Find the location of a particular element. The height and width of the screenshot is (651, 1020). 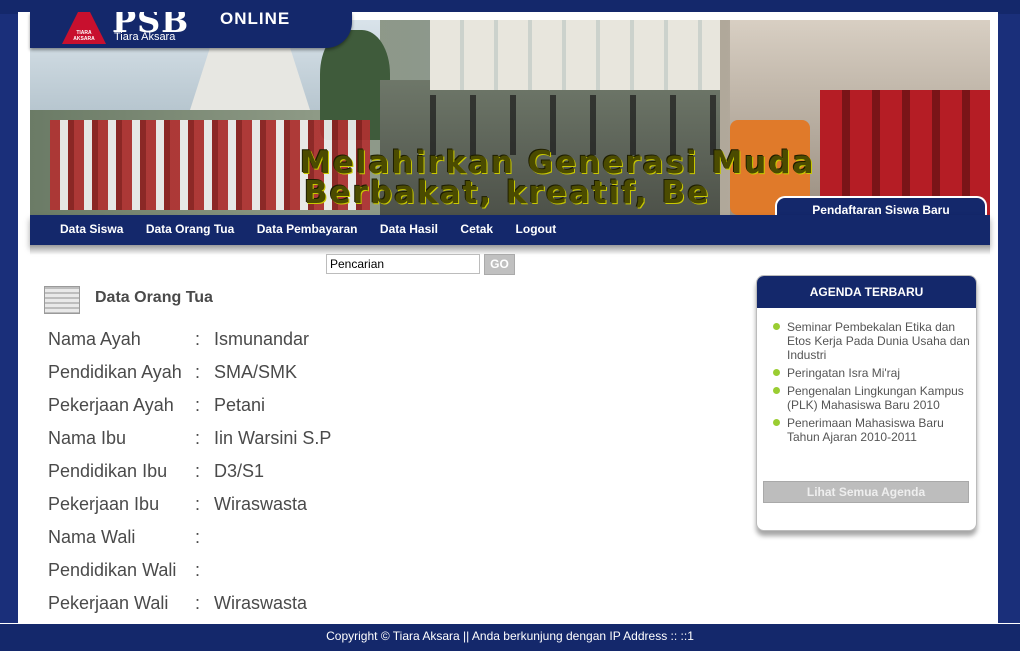

field-label: Pendidikan Ibu is located at coordinates (108, 471).